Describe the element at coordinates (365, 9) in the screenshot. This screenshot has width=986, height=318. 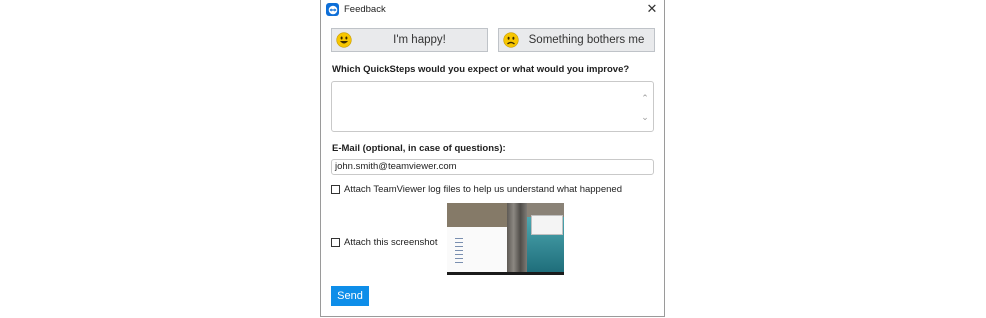
I see `window-title: Feedback` at that location.